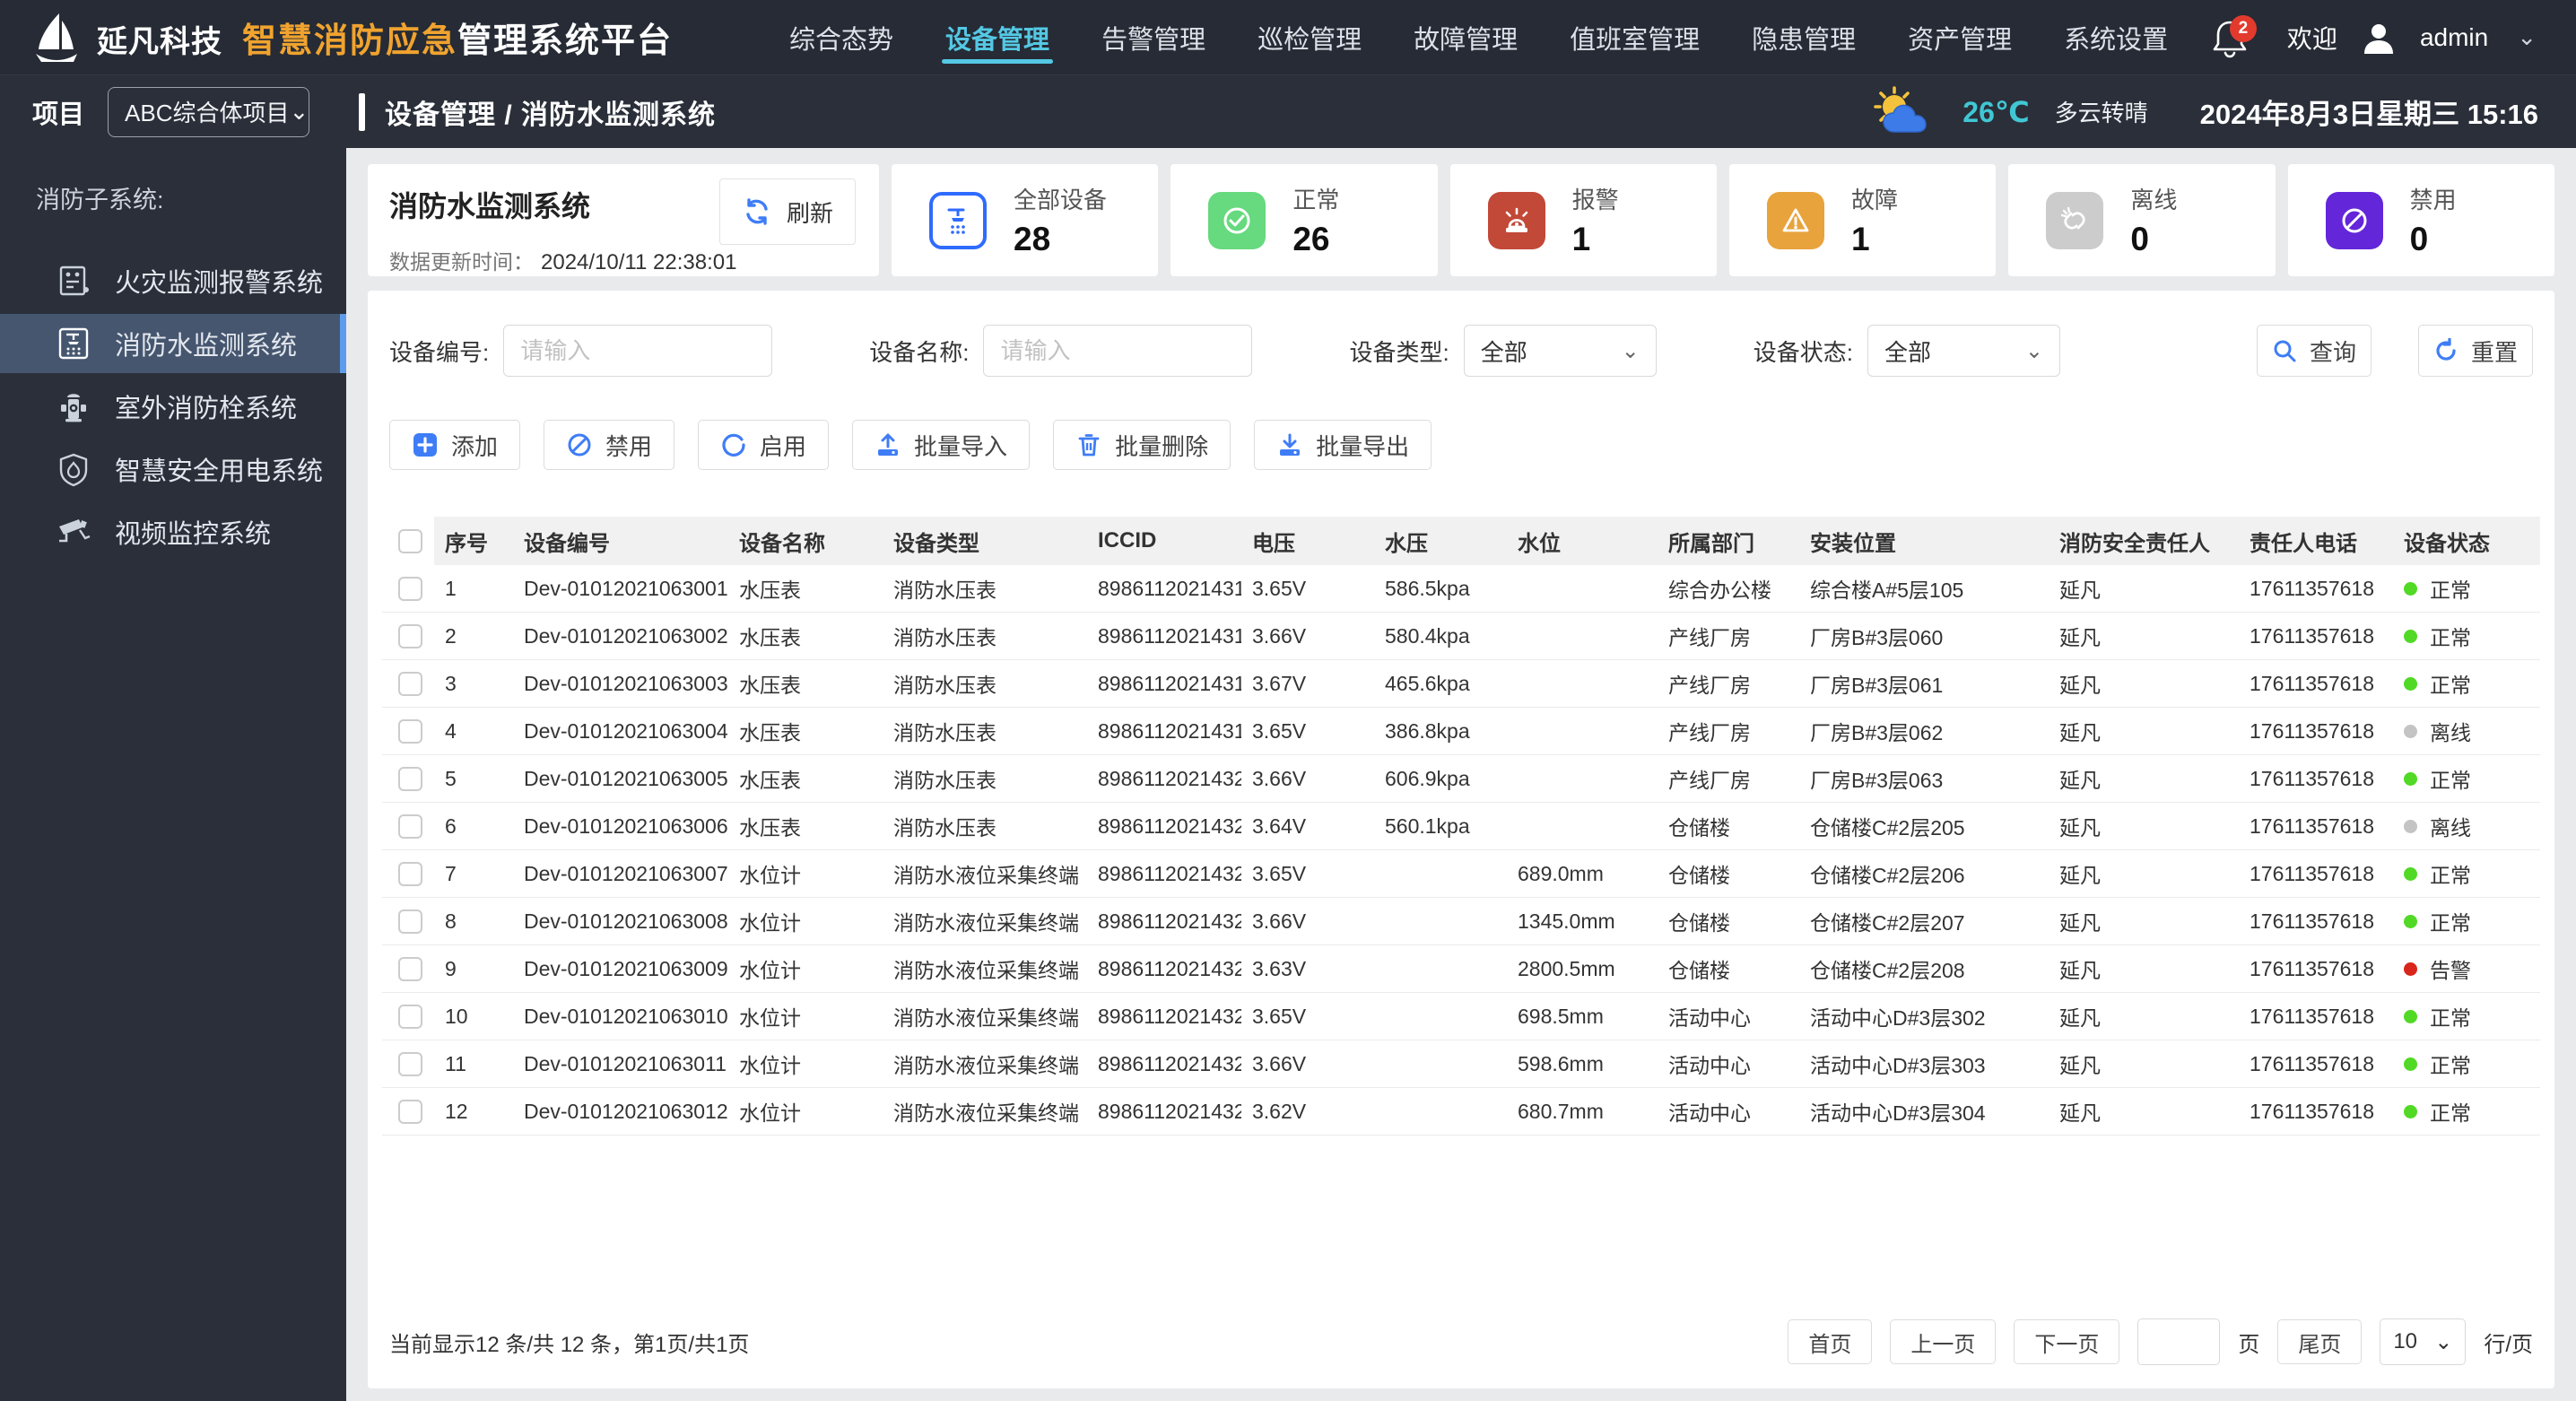  What do you see at coordinates (209, 112) in the screenshot?
I see `project-select: ABC综合体项目 ⌄` at bounding box center [209, 112].